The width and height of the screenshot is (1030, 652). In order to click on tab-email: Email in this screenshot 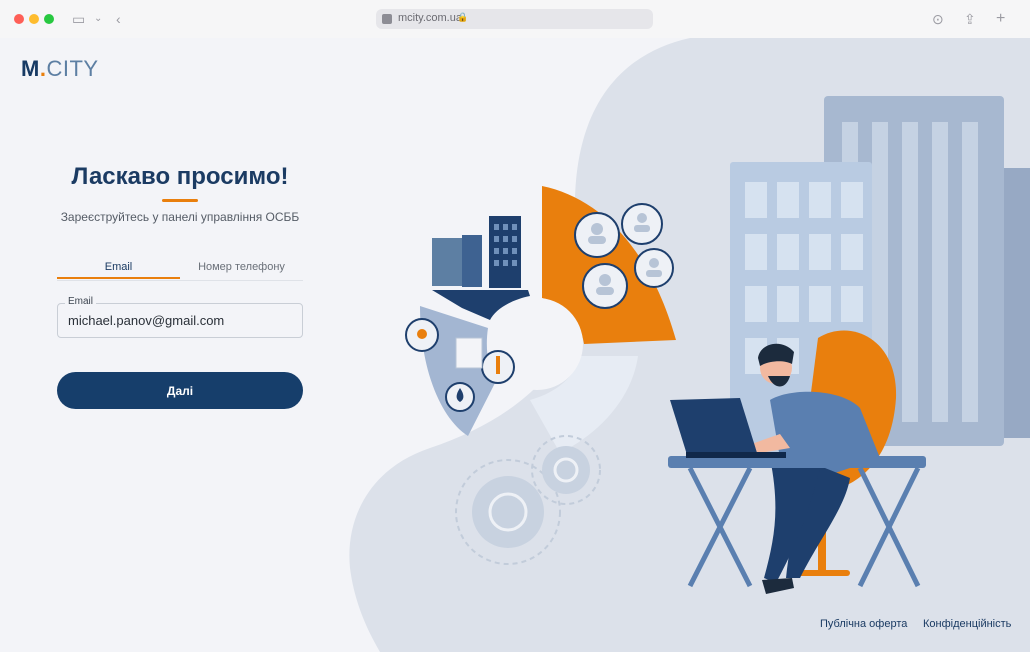, I will do `click(118, 267)`.